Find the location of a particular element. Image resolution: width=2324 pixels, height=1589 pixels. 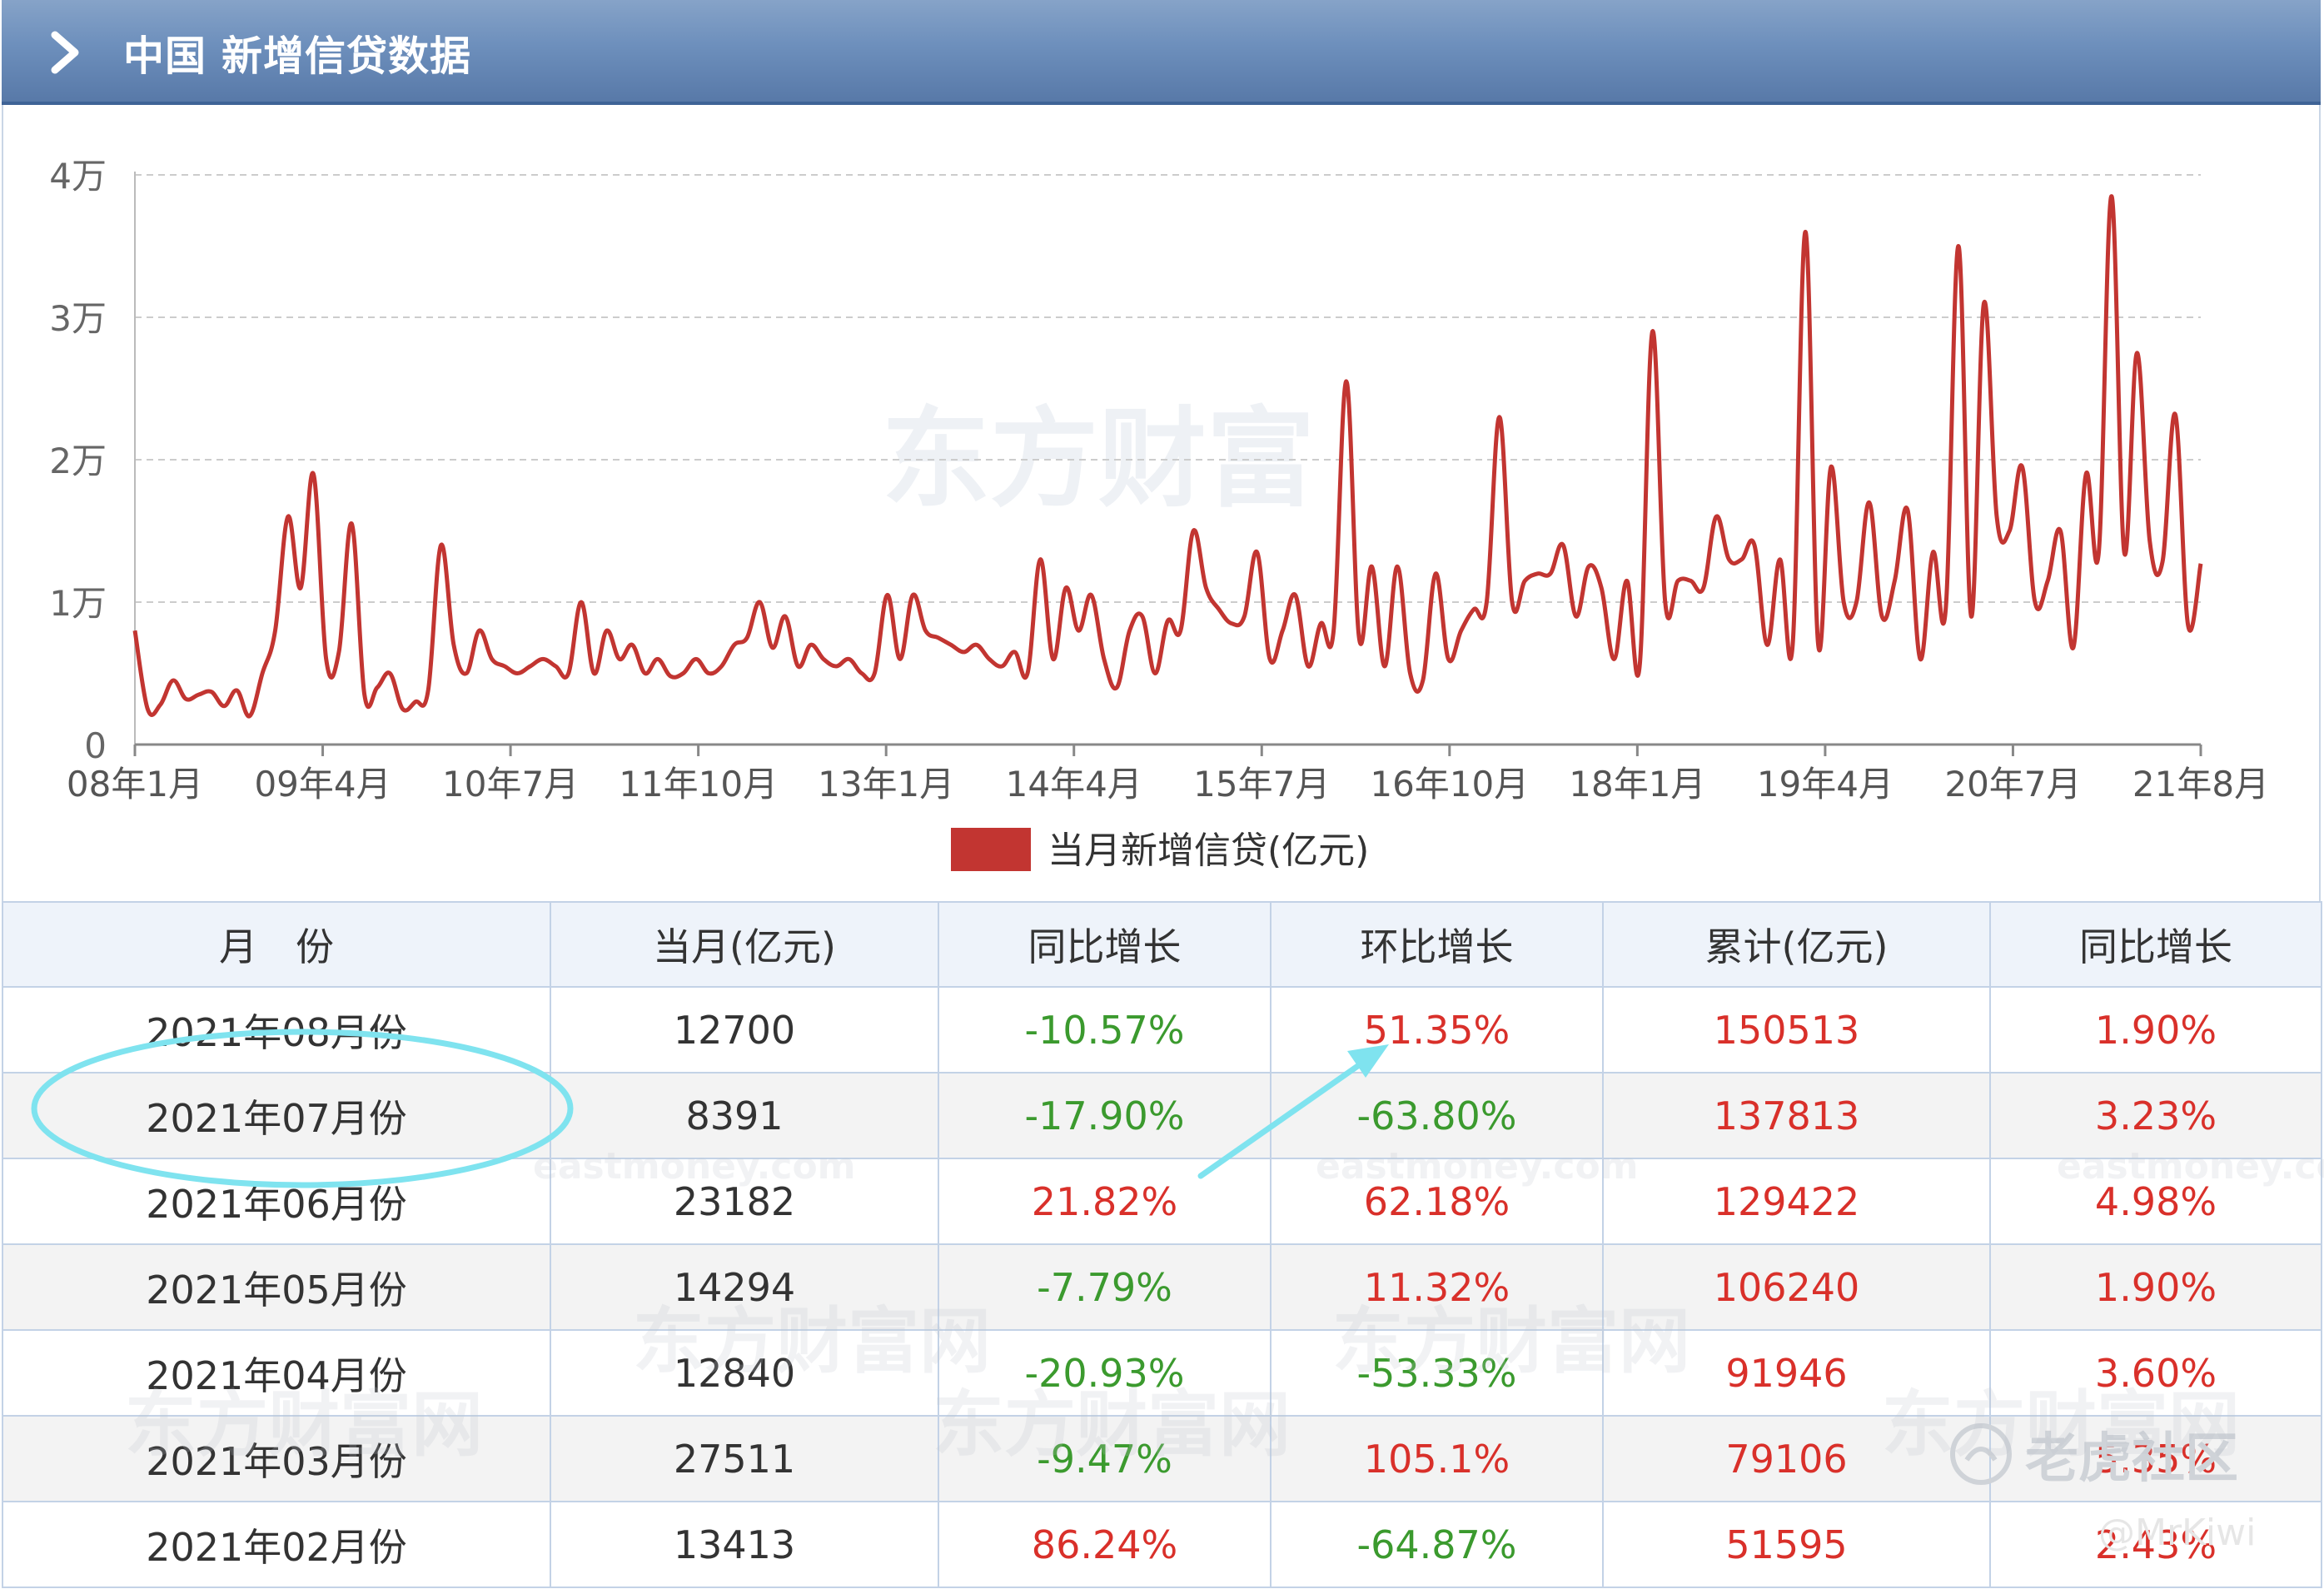

table-row: 2021年02月份 13413 86.24% -64.87% 51595 2.43% is located at coordinates (1162, 1544).